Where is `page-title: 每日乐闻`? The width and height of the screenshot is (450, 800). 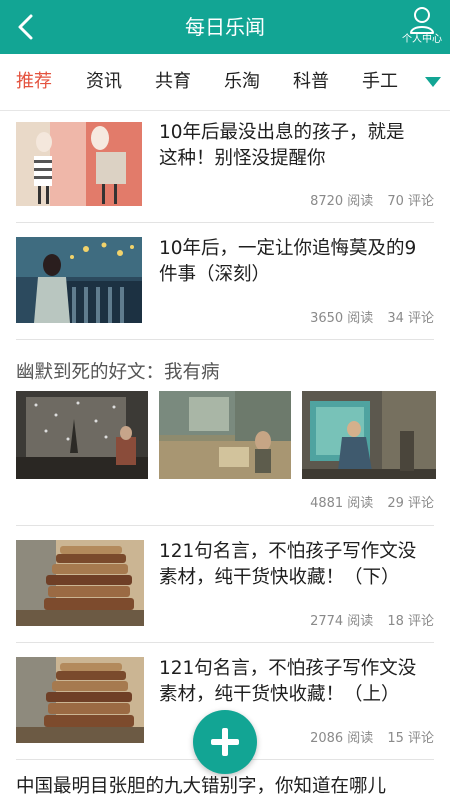
page-title: 每日乐闻 is located at coordinates (225, 27).